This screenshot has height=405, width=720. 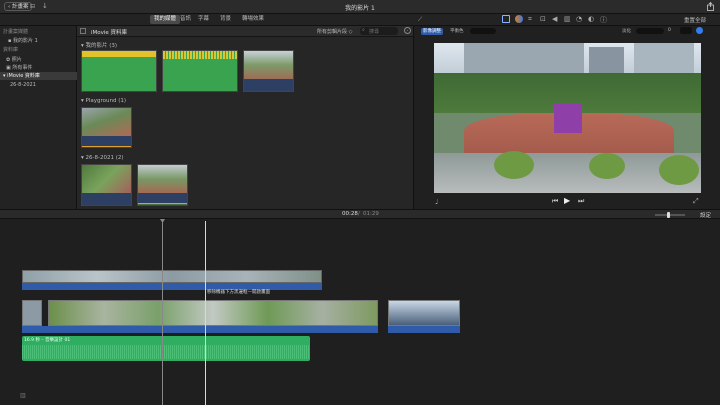 What do you see at coordinates (457, 31) in the screenshot?
I see `toggle-label: 平衡色` at bounding box center [457, 31].